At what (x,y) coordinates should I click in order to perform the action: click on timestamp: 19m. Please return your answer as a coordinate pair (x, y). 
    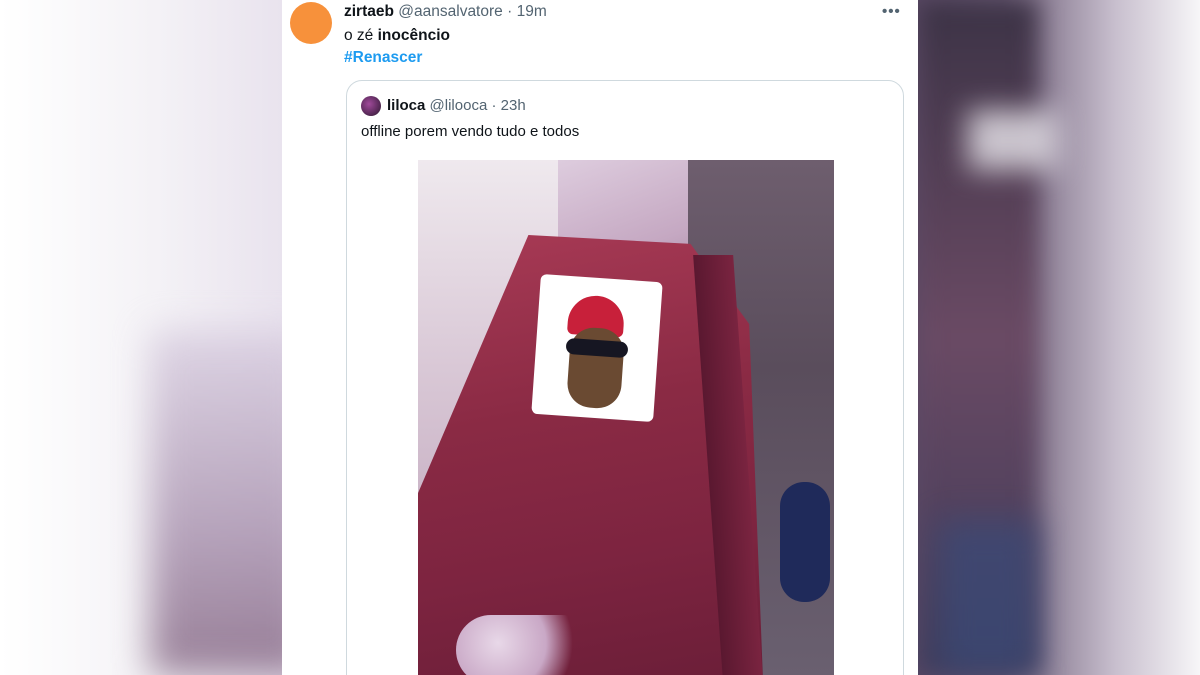
    Looking at the image, I should click on (532, 11).